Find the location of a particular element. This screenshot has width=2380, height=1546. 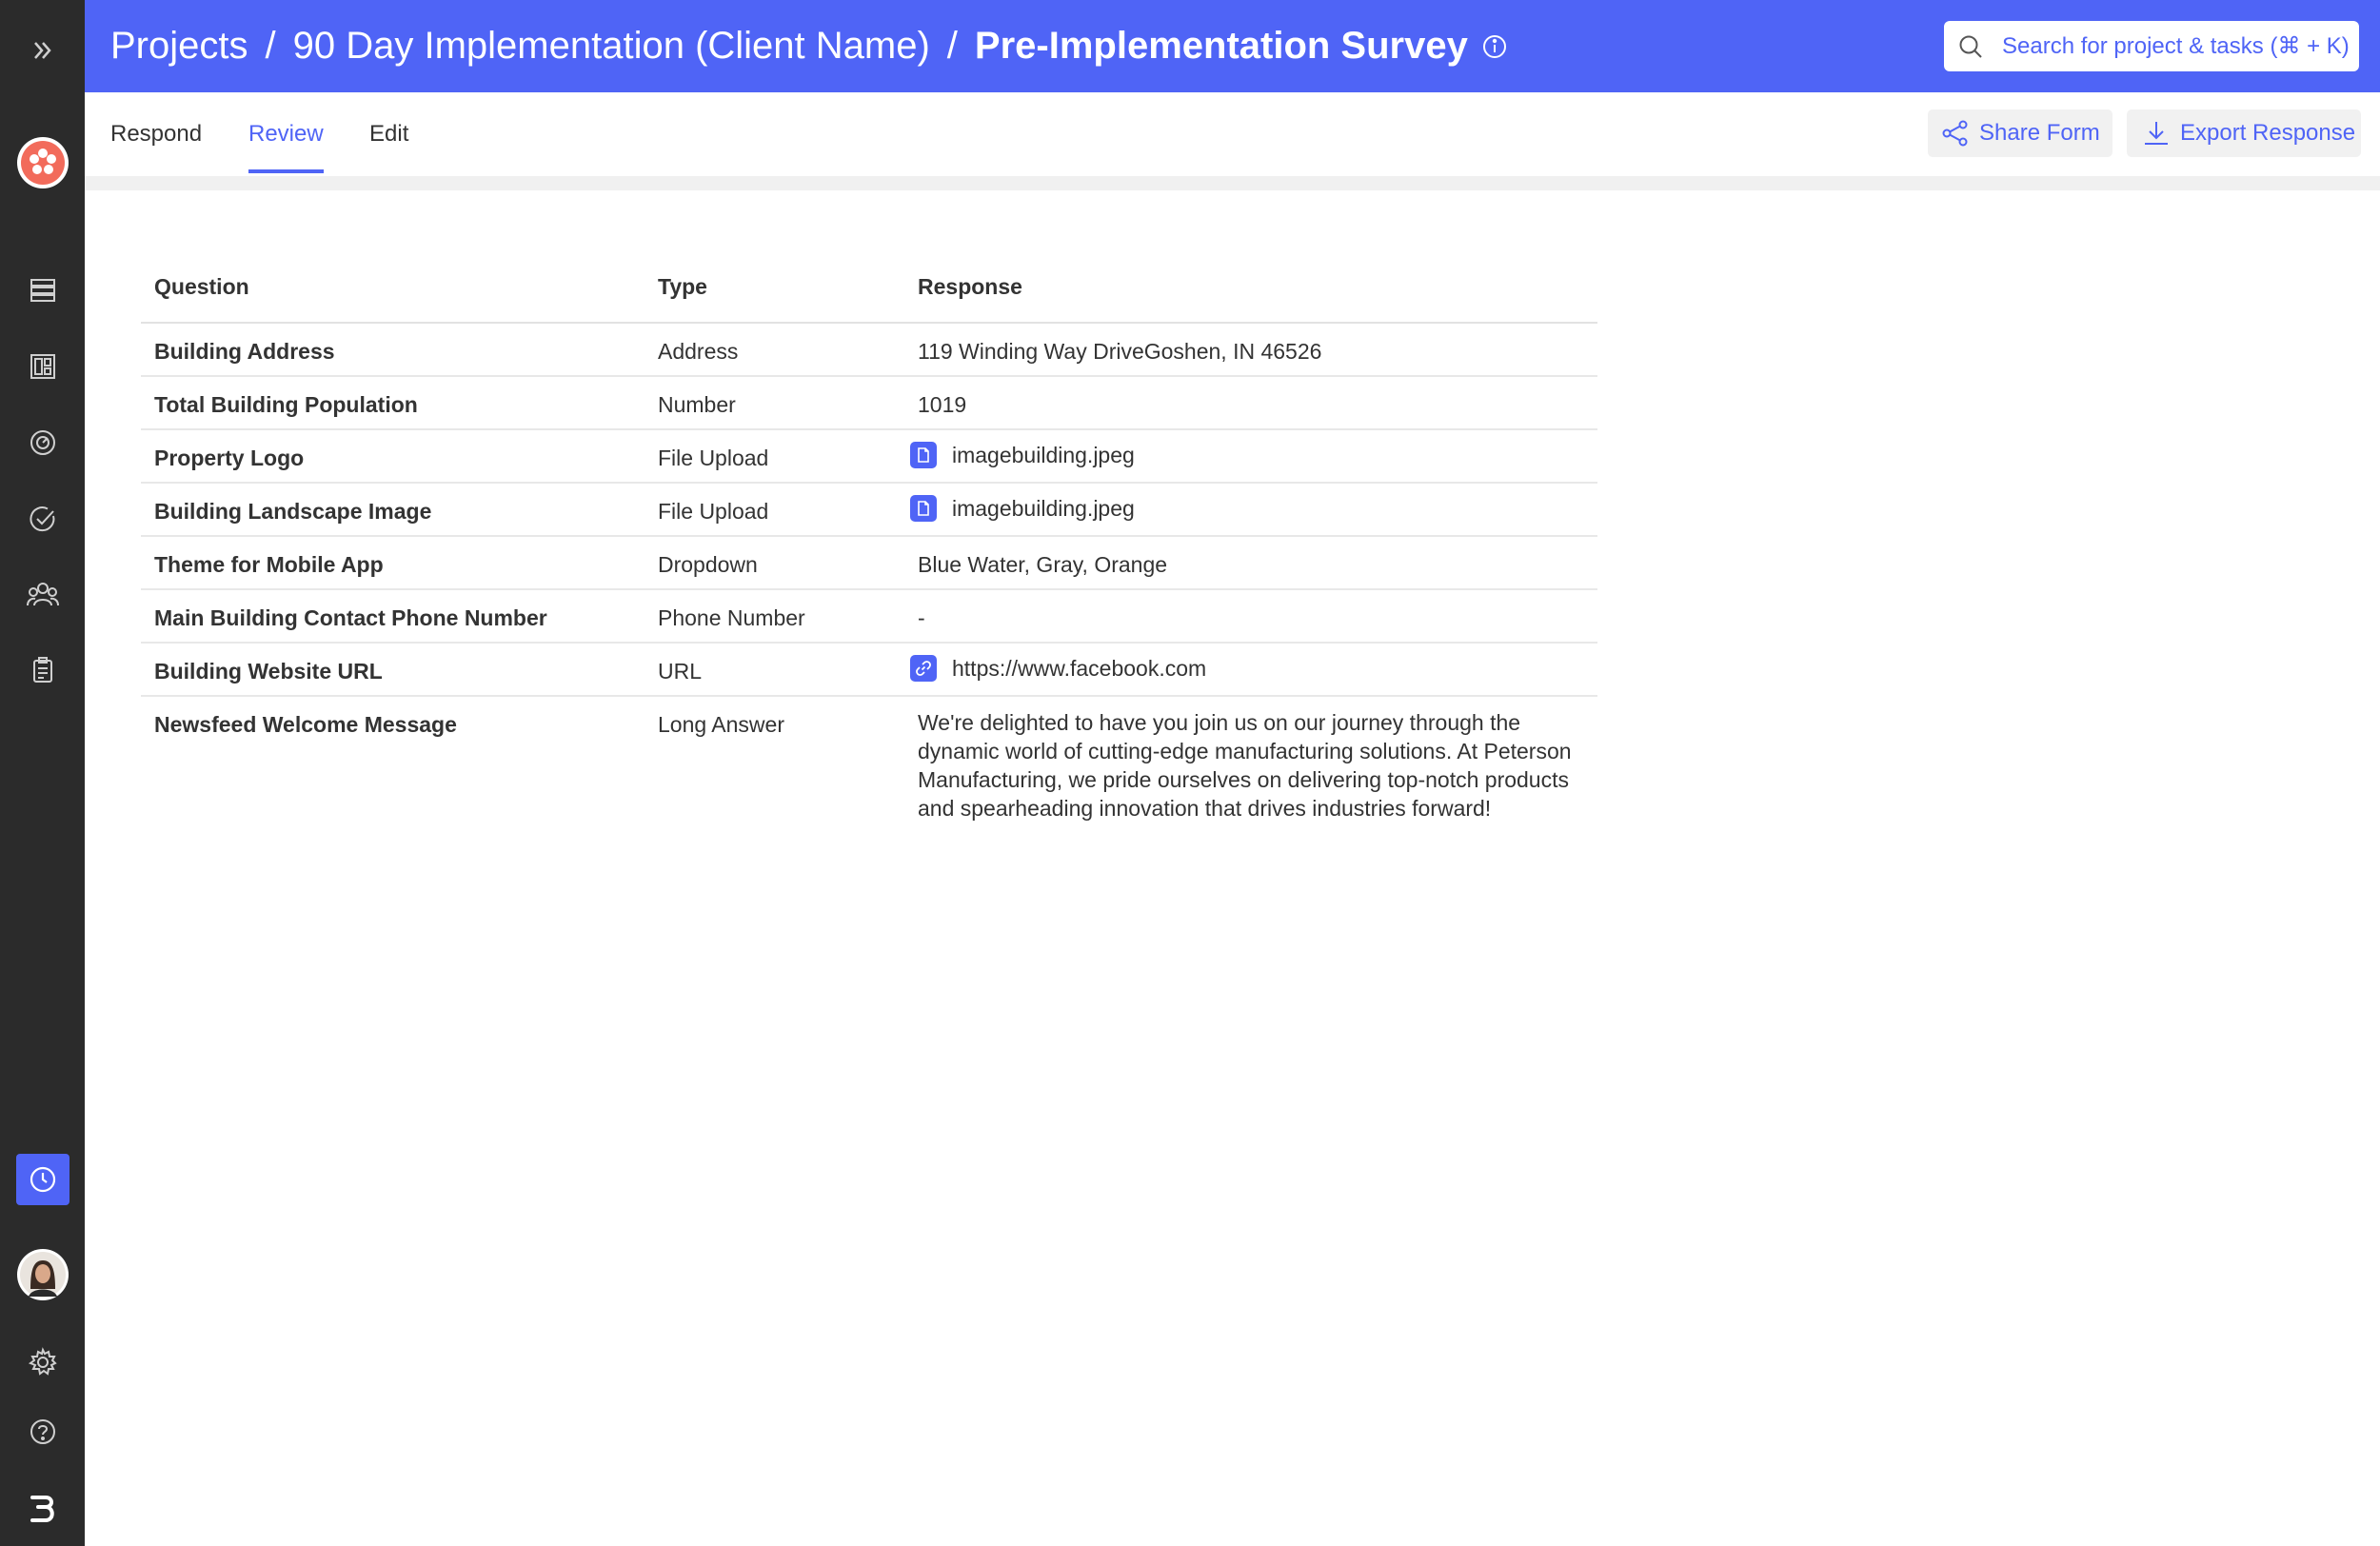

search-input: Search for project & tasks (⌘ + K) is located at coordinates (2151, 46).